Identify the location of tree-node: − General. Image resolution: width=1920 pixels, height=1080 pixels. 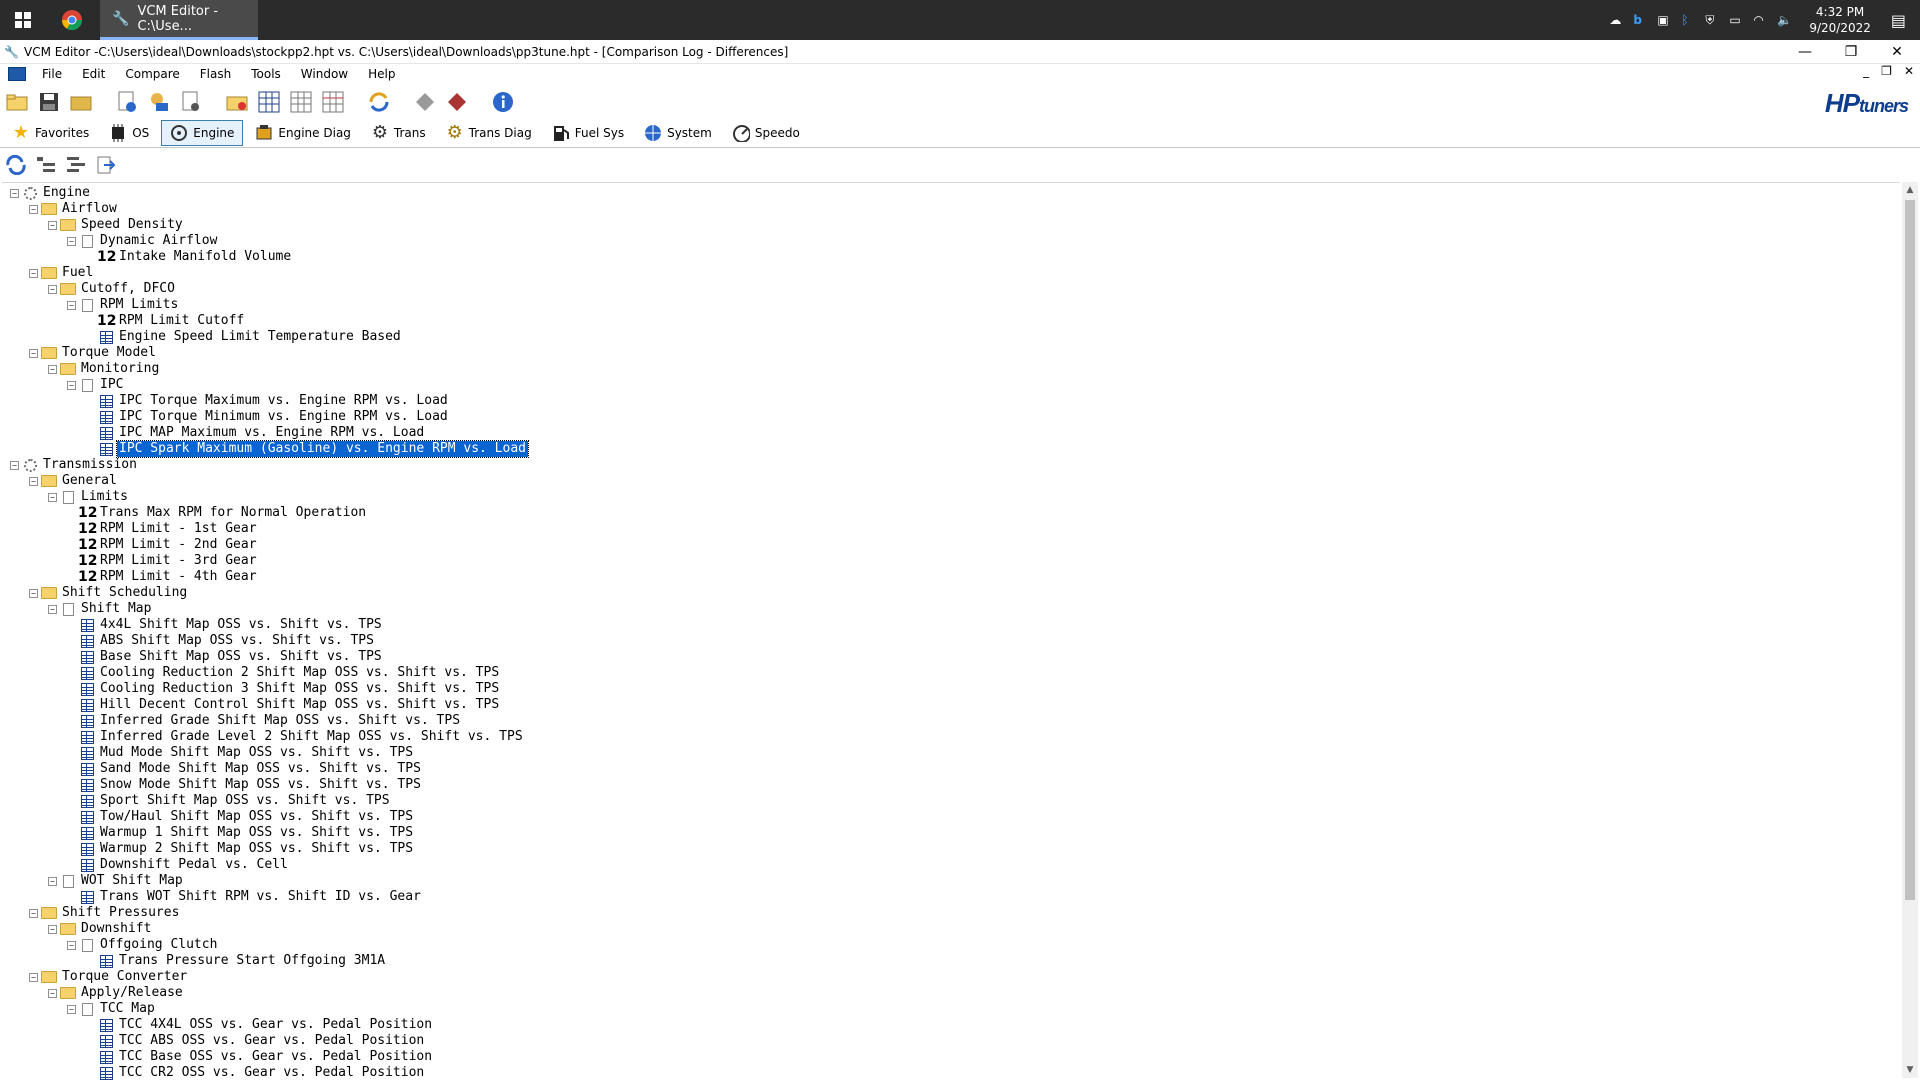
(74, 481).